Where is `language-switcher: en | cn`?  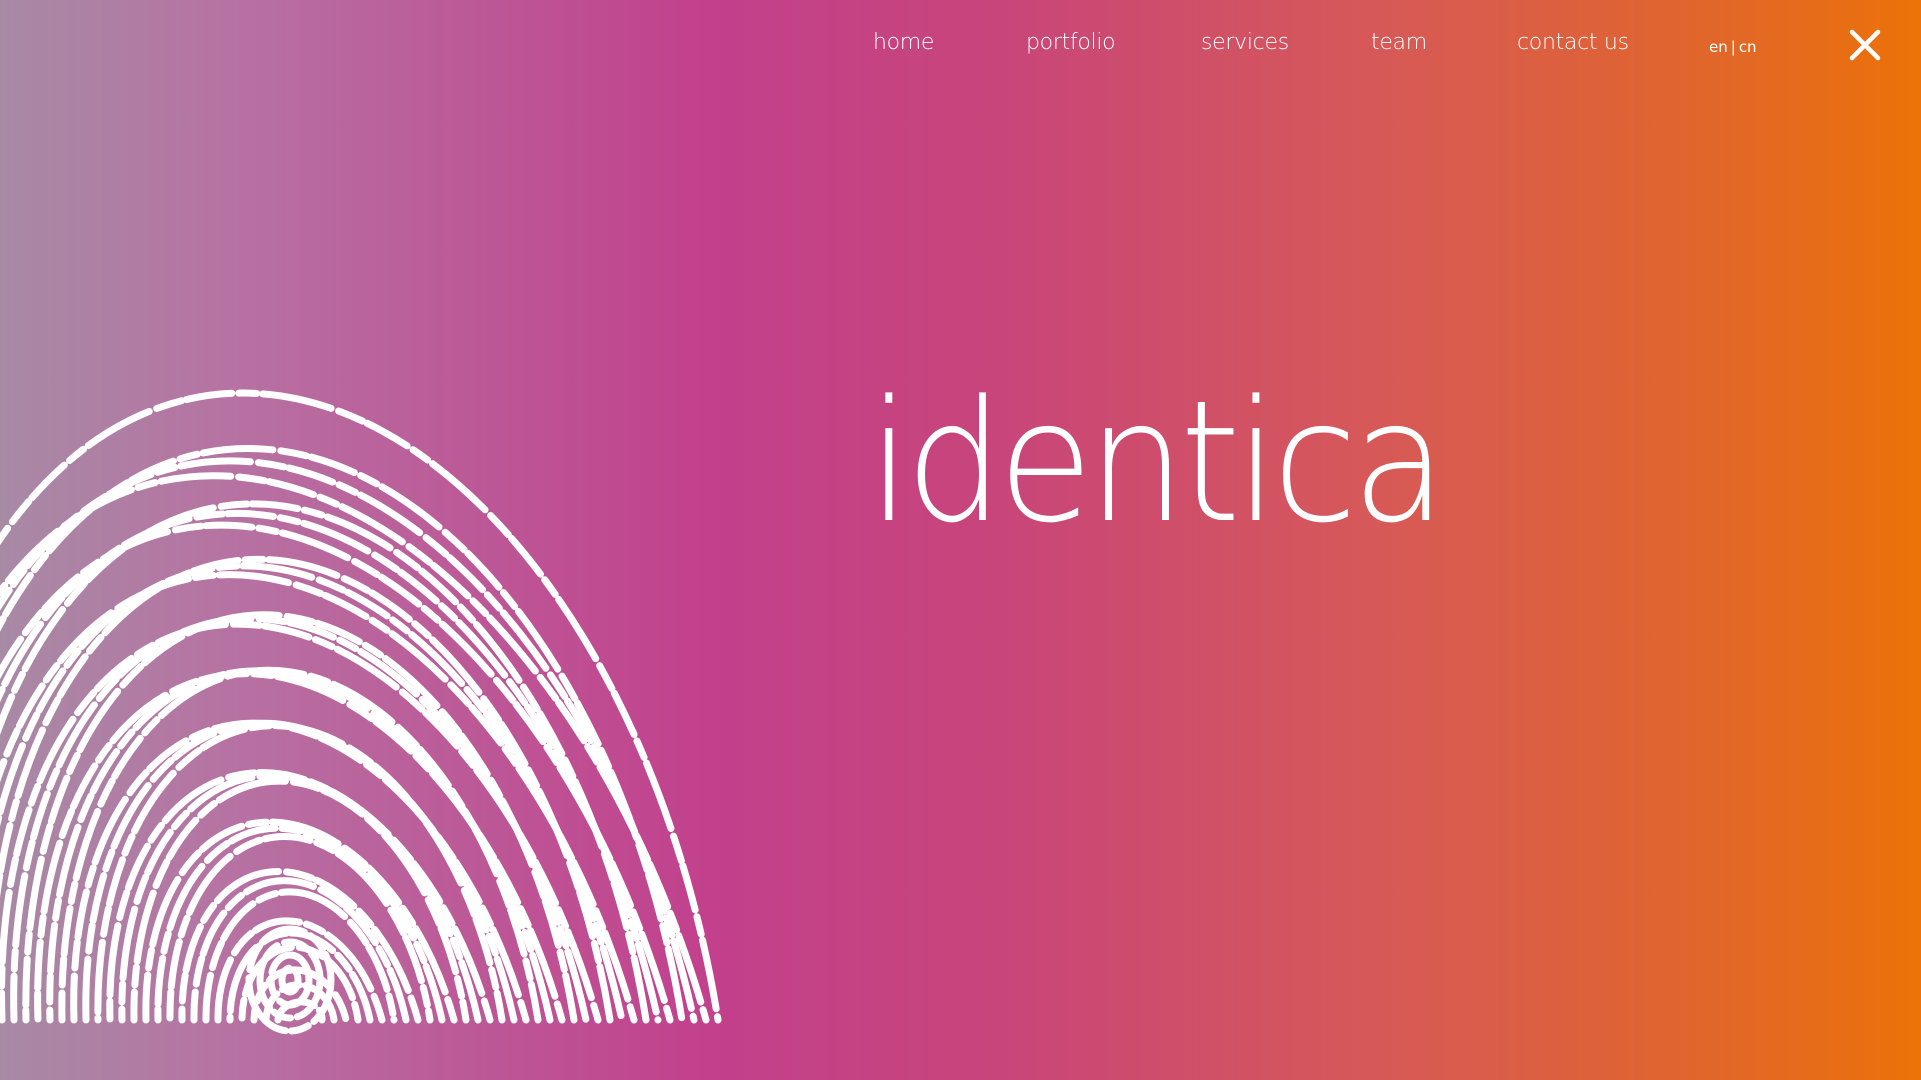 language-switcher: en | cn is located at coordinates (1733, 47).